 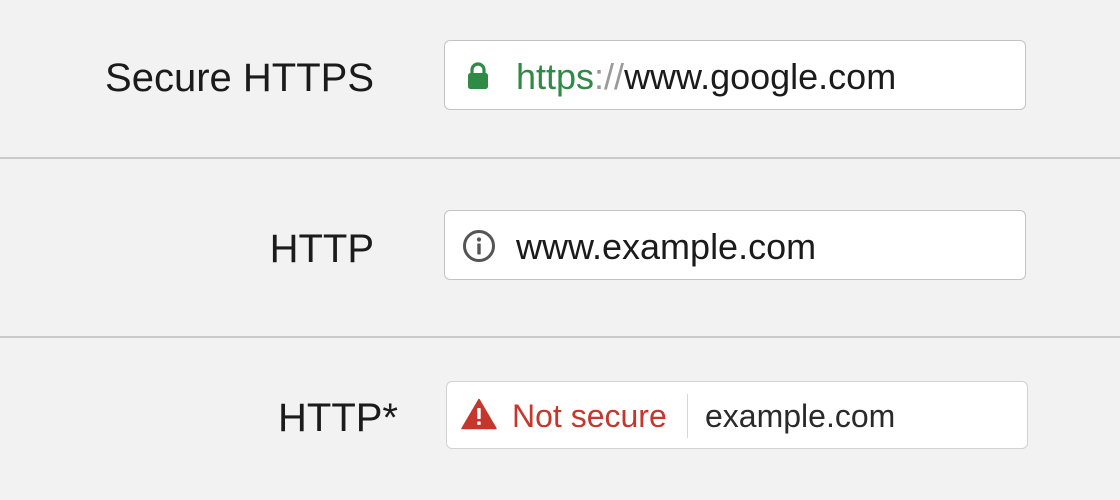 What do you see at coordinates (479, 246) in the screenshot?
I see `info-icon` at bounding box center [479, 246].